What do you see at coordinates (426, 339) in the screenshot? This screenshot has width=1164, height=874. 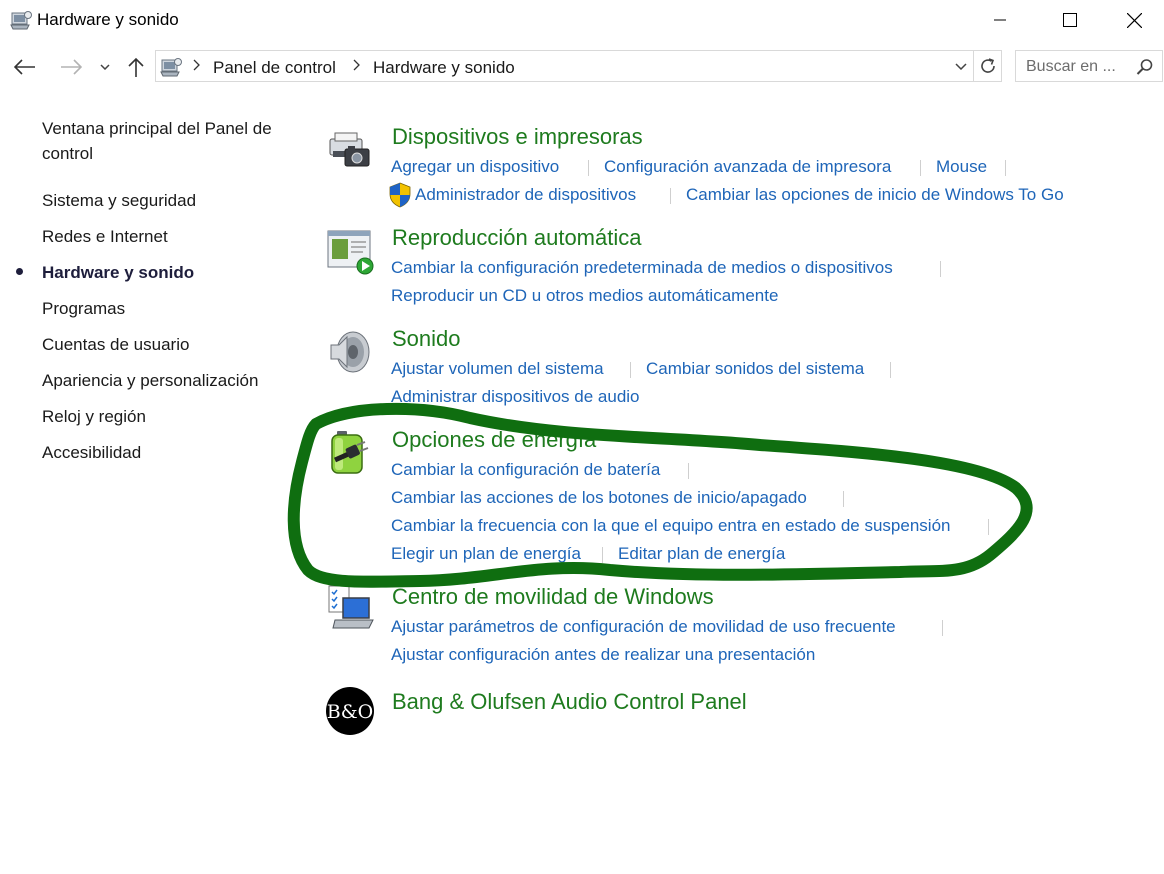 I see `category-title-sound: Sonido` at bounding box center [426, 339].